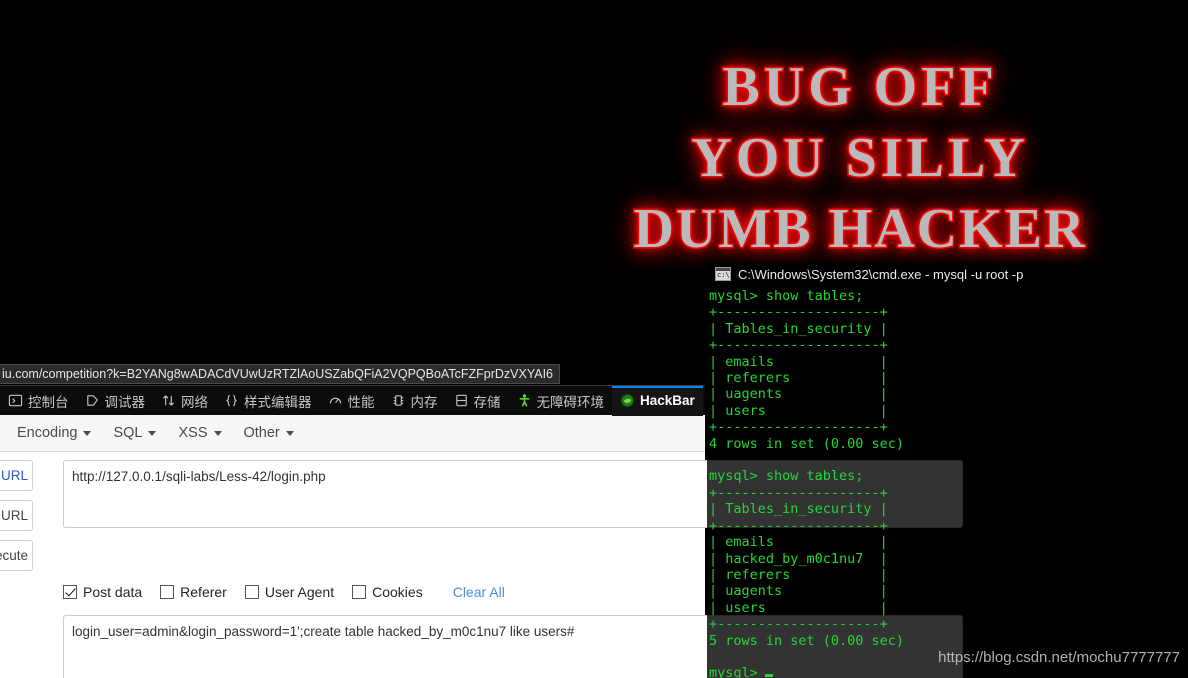 This screenshot has width=1188, height=678. What do you see at coordinates (194, 402) in the screenshot?
I see `tab-network-label: 网络` at bounding box center [194, 402].